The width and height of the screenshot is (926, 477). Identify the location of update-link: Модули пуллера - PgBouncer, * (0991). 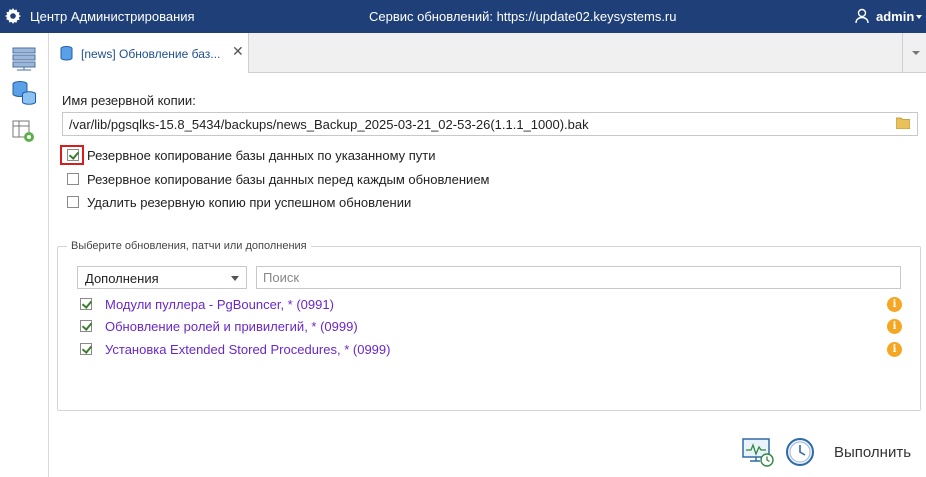
(219, 304).